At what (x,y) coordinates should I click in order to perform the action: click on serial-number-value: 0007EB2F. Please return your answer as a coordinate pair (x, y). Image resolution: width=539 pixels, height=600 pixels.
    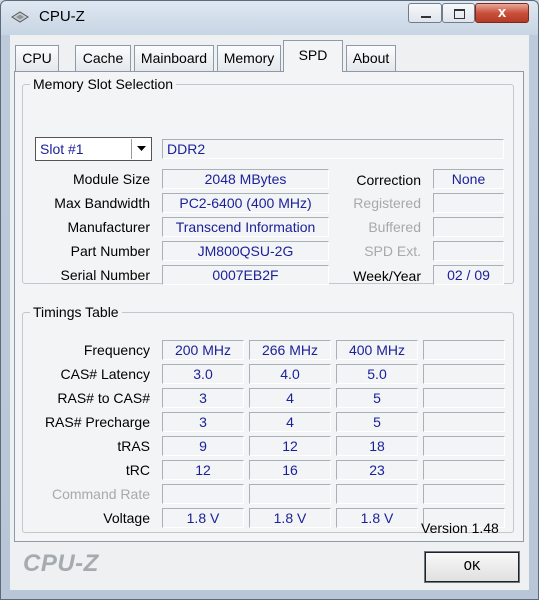
    Looking at the image, I should click on (245, 275).